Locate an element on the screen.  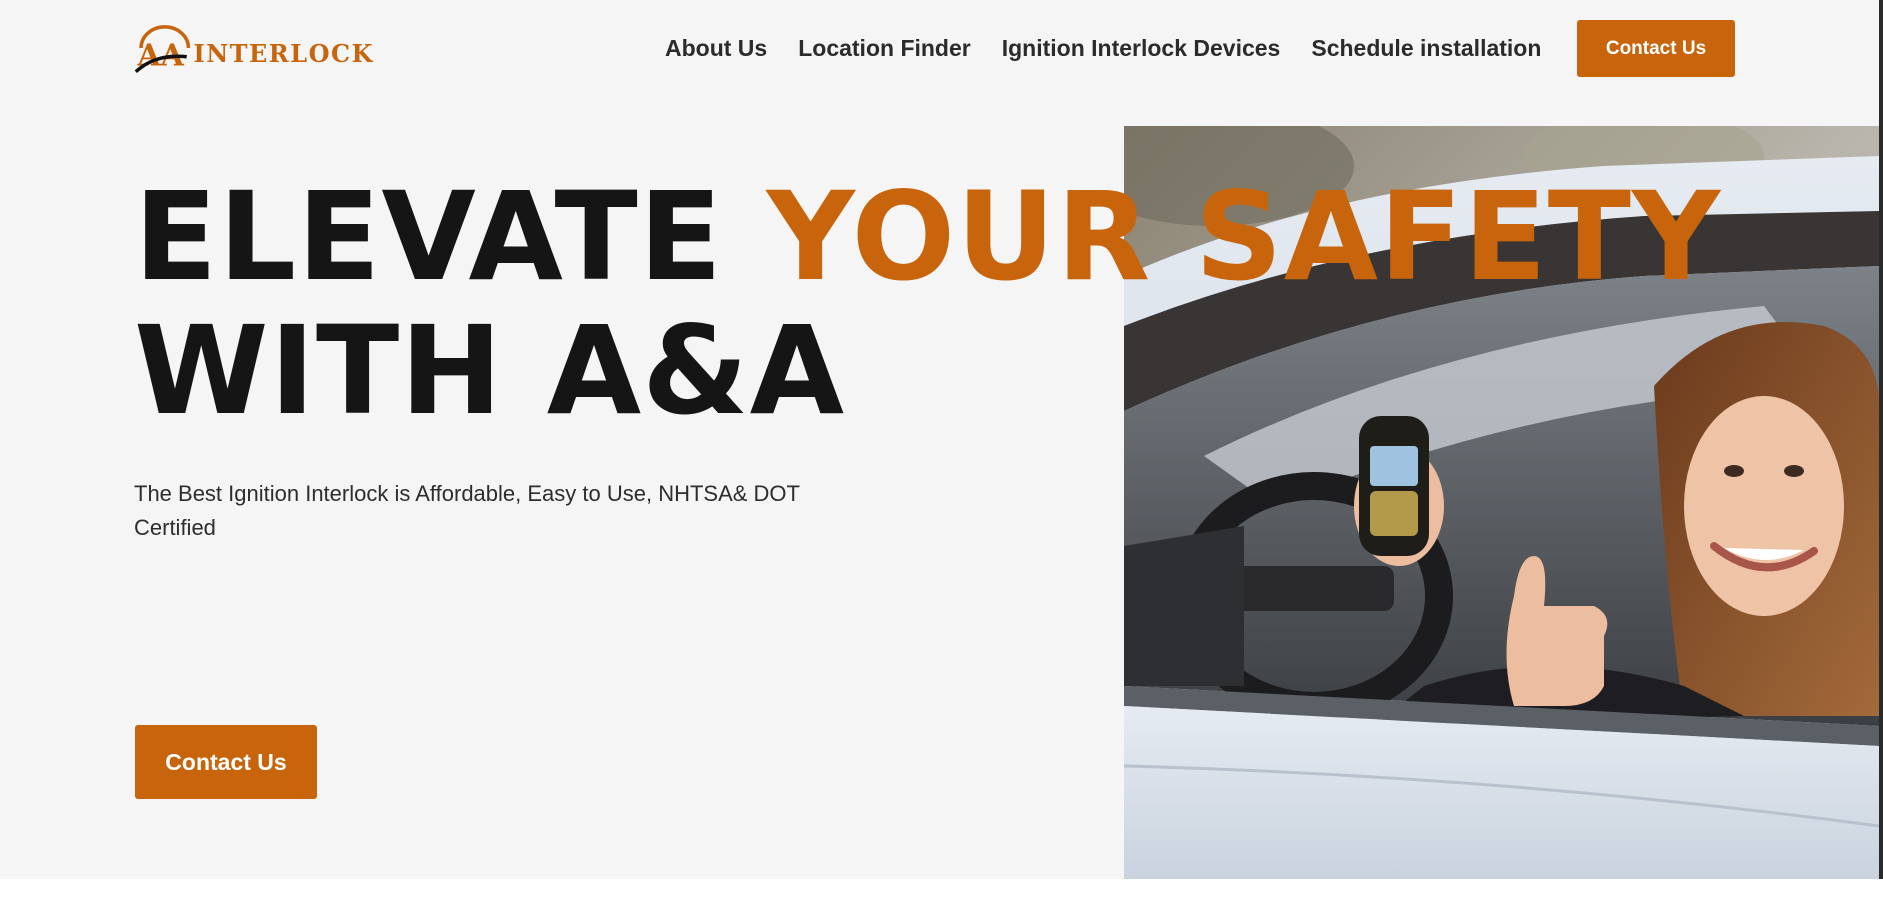
scrollbar-edge is located at coordinates (1881, 439).